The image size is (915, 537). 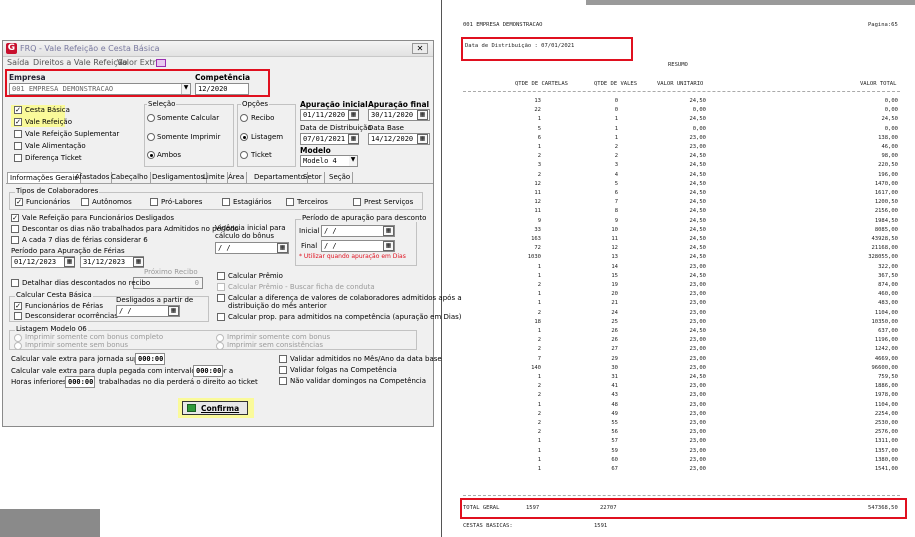 What do you see at coordinates (19, 202) in the screenshot?
I see `funcionarios-checkbox: ✓` at bounding box center [19, 202].